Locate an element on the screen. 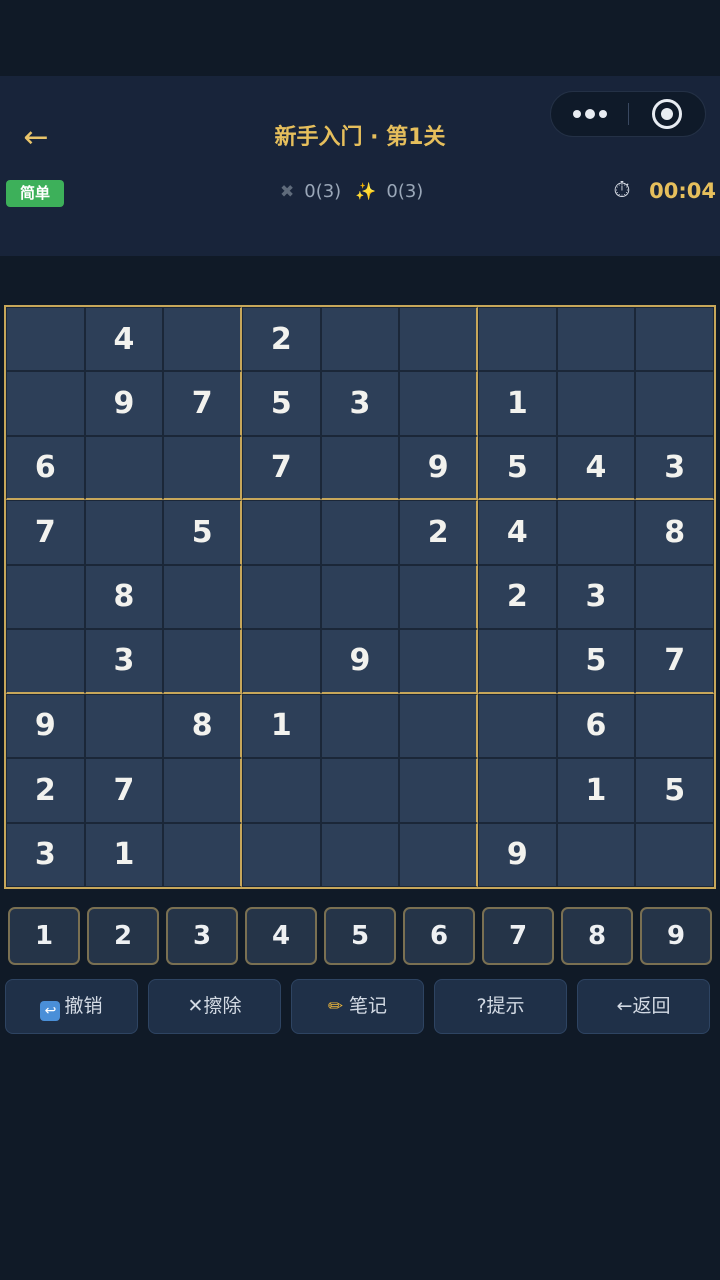 This screenshot has height=1280, width=720. number-key: 7 is located at coordinates (518, 936).